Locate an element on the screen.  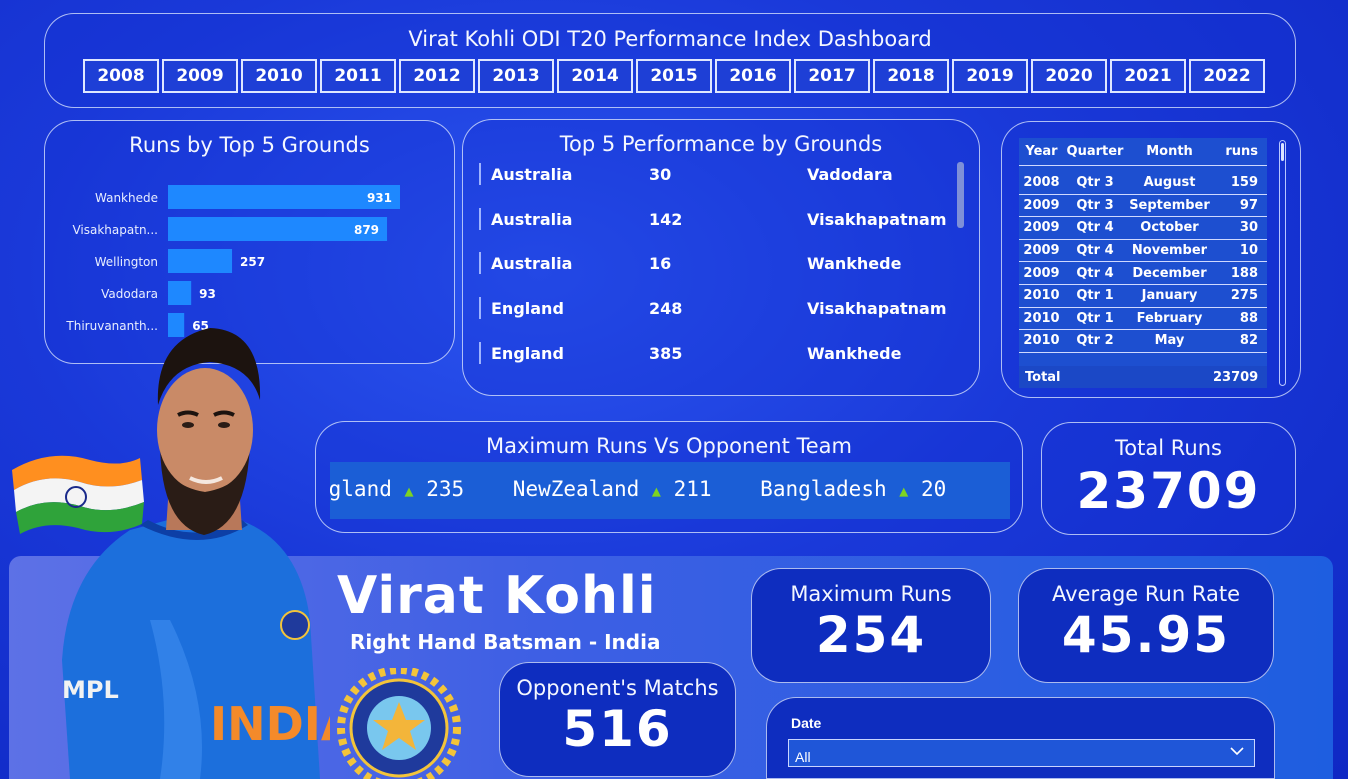
header-year: Year is located at coordinates (1041, 151).